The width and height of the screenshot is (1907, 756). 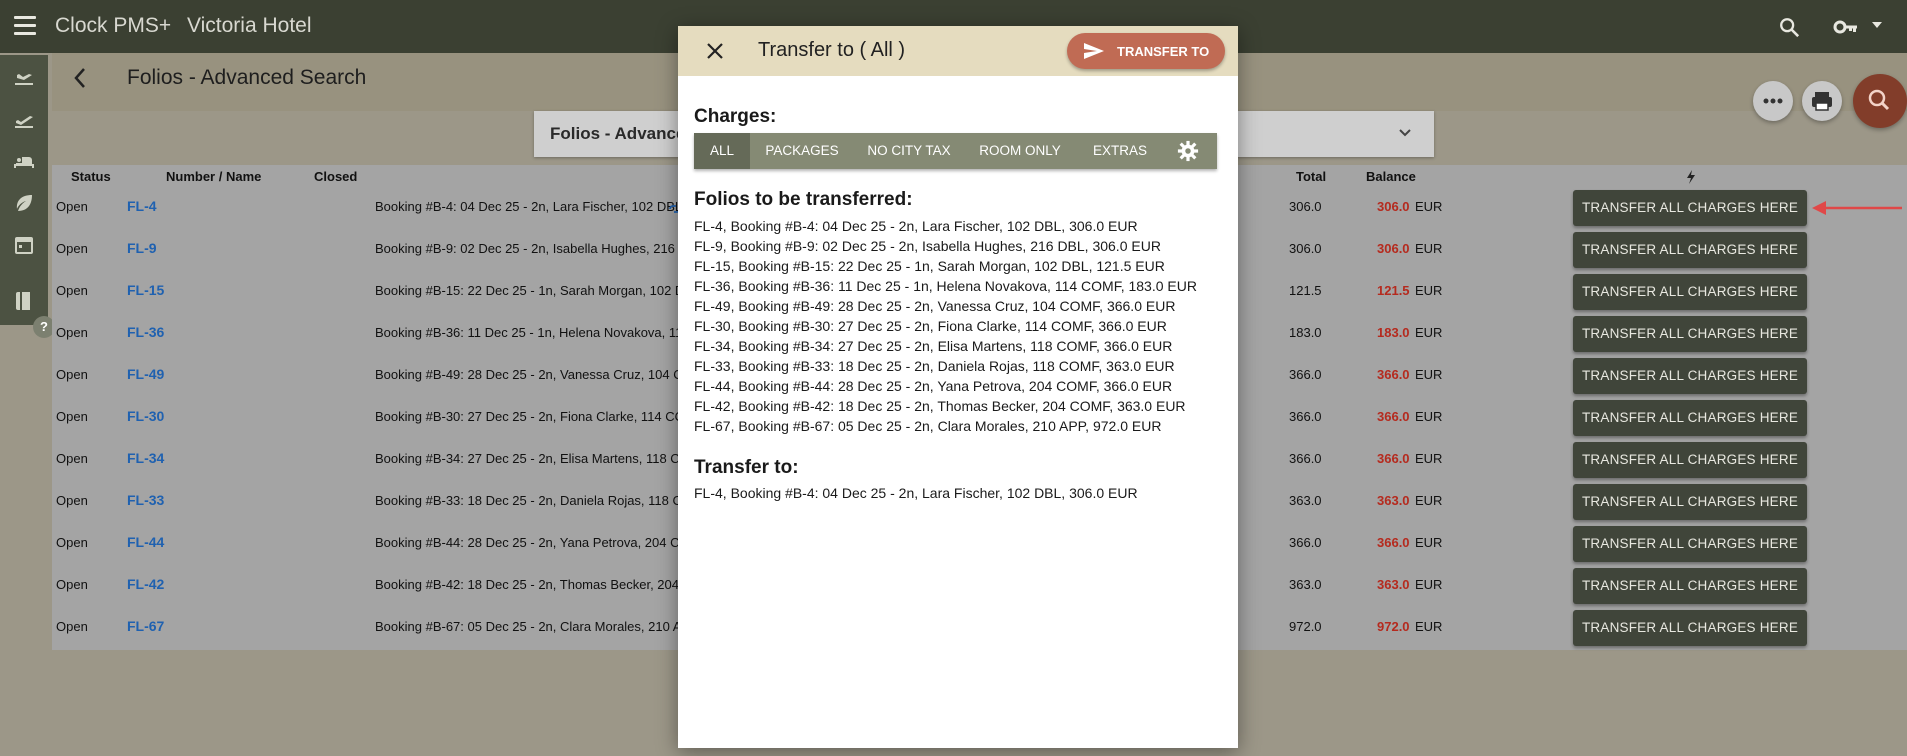 What do you see at coordinates (145, 500) in the screenshot?
I see `folio-number-link: FL-33` at bounding box center [145, 500].